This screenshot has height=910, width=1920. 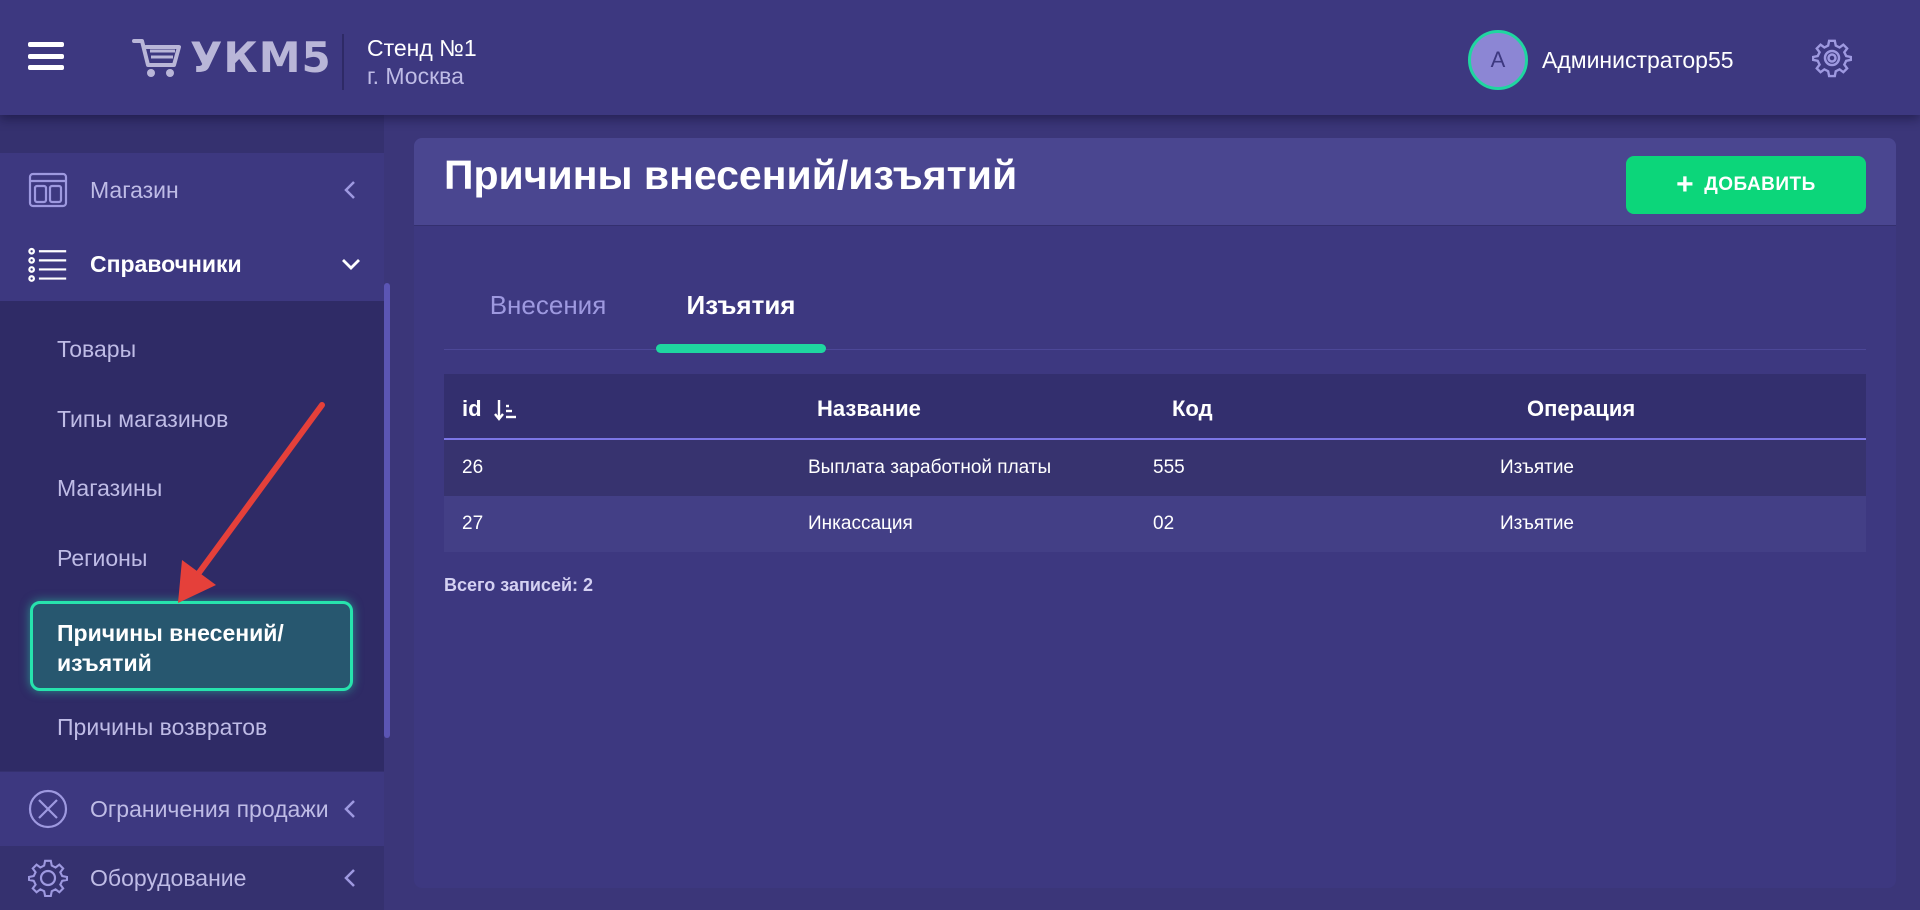 What do you see at coordinates (102, 558) in the screenshot?
I see `submenu-item-regions: Регионы` at bounding box center [102, 558].